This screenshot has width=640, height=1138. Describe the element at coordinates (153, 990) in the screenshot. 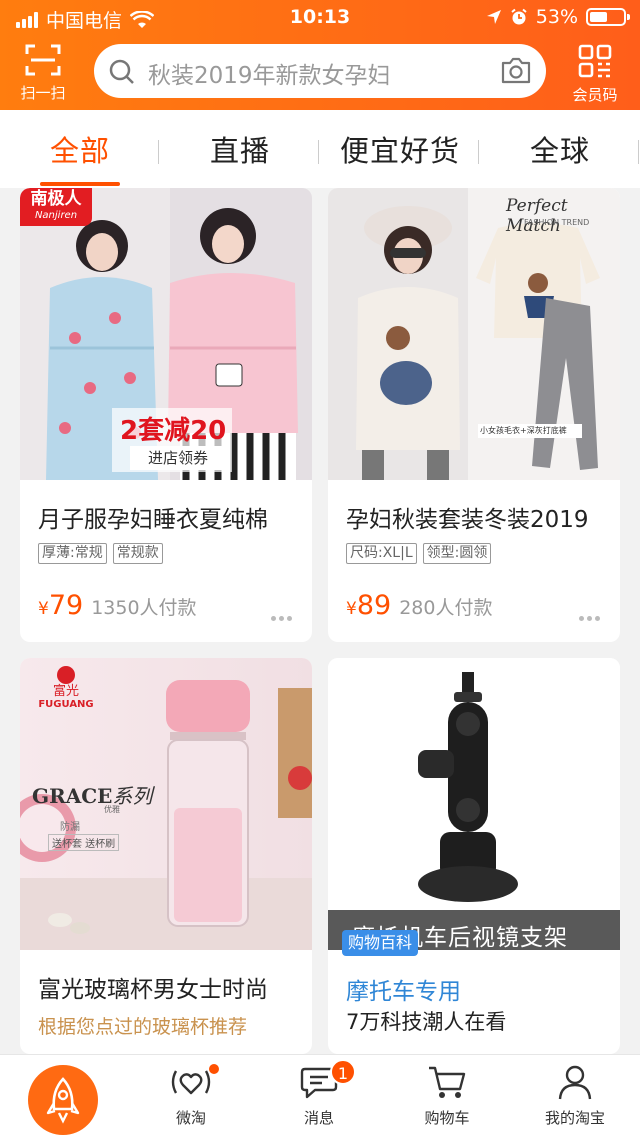

I see `product-title: 富光玻璃杯男女士时尚` at that location.